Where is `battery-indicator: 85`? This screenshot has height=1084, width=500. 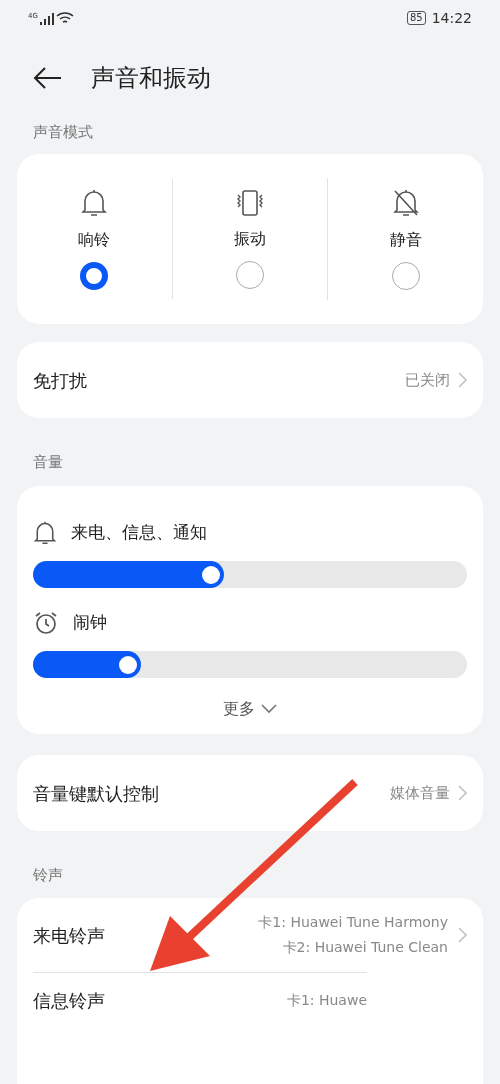 battery-indicator: 85 is located at coordinates (416, 18).